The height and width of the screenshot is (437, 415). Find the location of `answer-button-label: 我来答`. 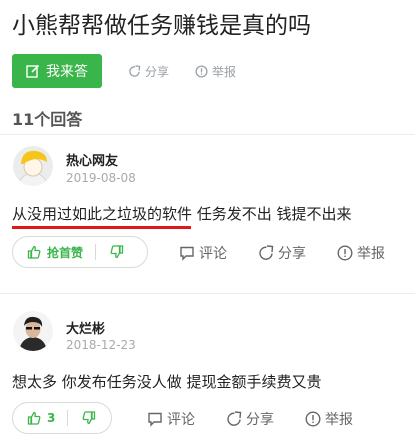

answer-button-label: 我来答 is located at coordinates (67, 72).